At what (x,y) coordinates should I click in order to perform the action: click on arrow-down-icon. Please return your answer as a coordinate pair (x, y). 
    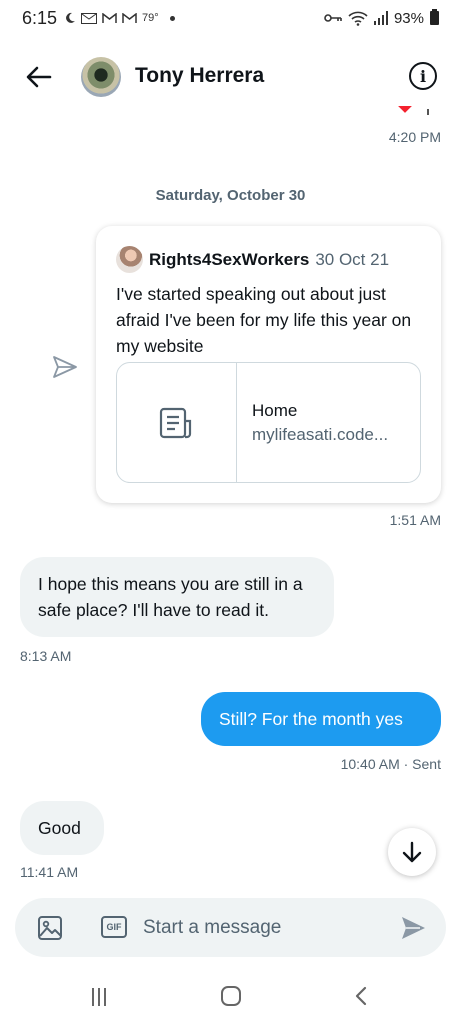
    Looking at the image, I should click on (412, 852).